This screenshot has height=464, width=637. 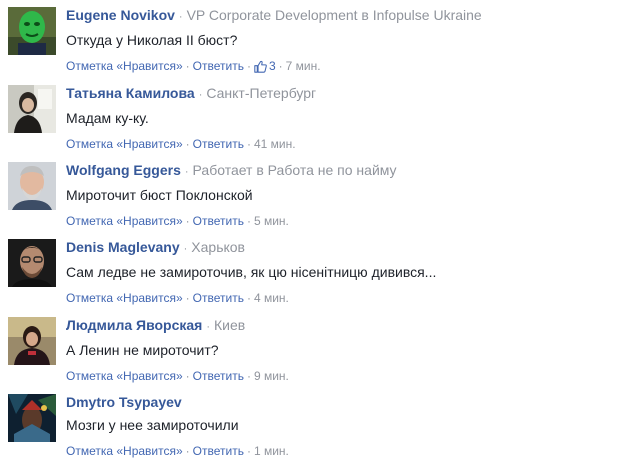 I want to click on author-name: Людмила Яворская, so click(x=134, y=325).